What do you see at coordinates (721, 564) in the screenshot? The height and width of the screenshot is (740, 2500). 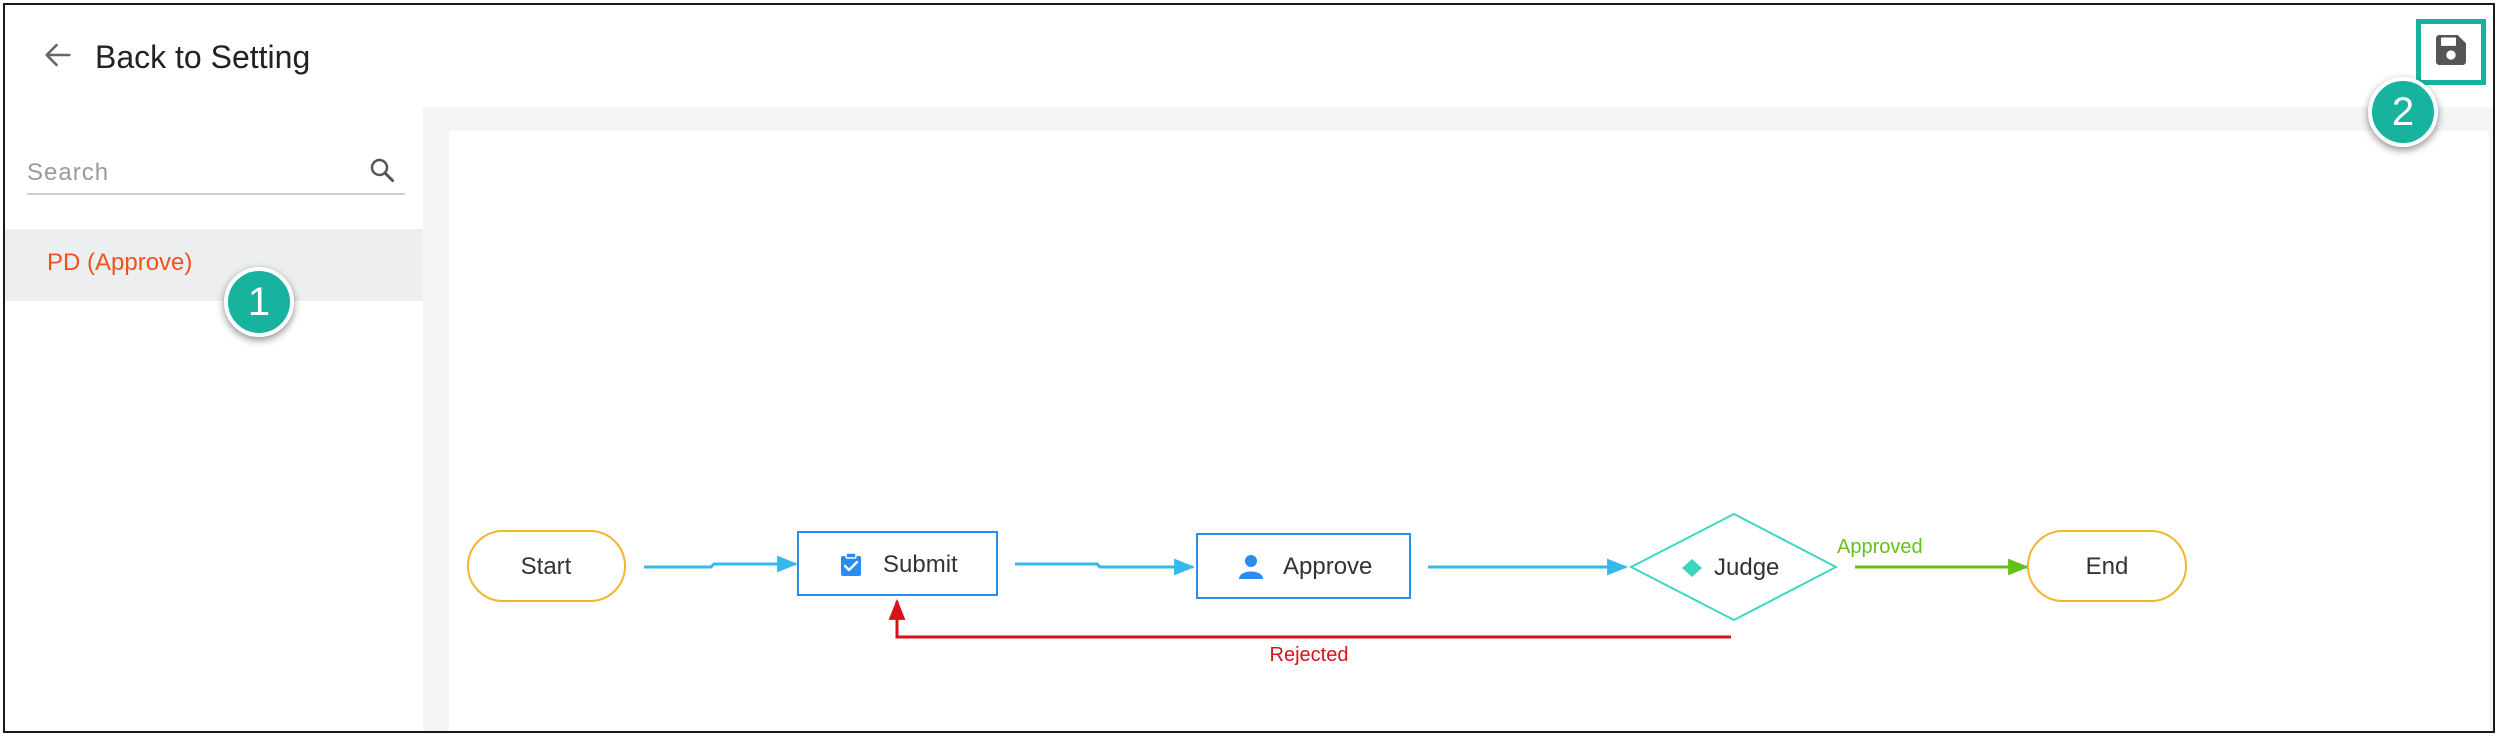 I see `edge-start-submit` at bounding box center [721, 564].